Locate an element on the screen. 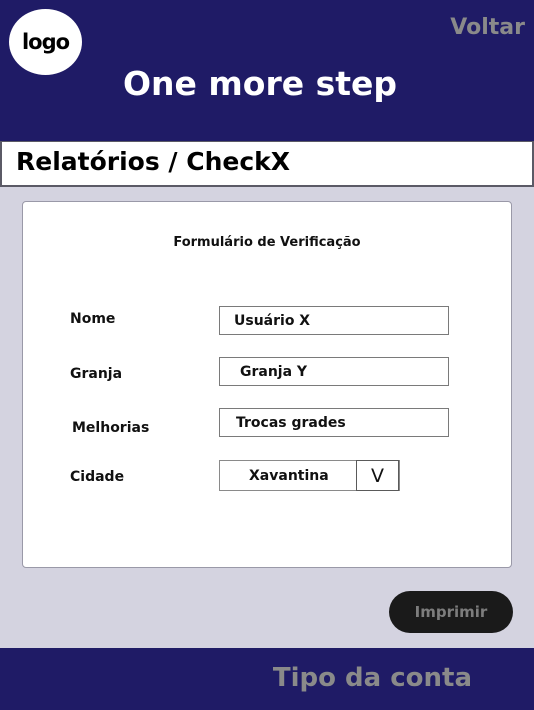  chevron-down-icon: V is located at coordinates (377, 475).